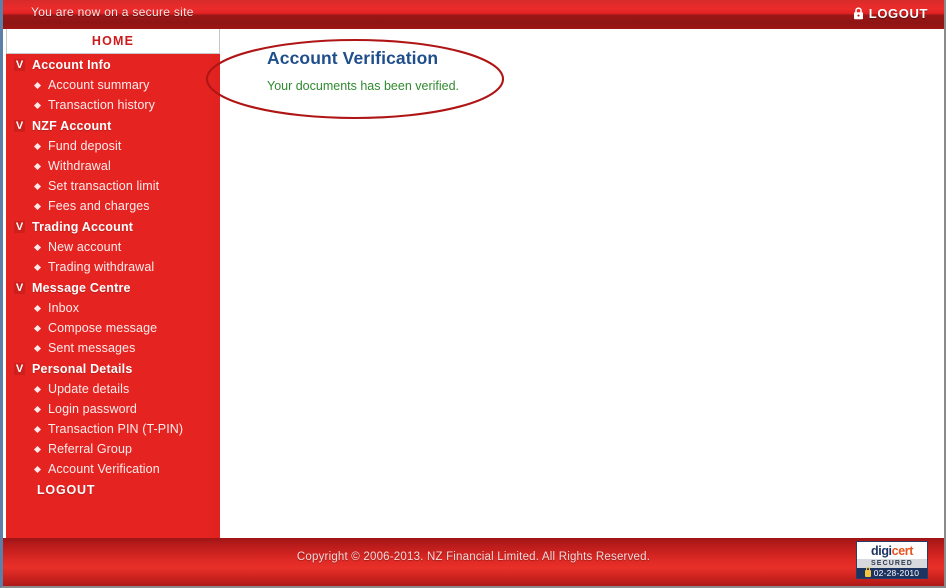  Describe the element at coordinates (79, 166) in the screenshot. I see `sidebar-item-label: Withdrawal` at that location.